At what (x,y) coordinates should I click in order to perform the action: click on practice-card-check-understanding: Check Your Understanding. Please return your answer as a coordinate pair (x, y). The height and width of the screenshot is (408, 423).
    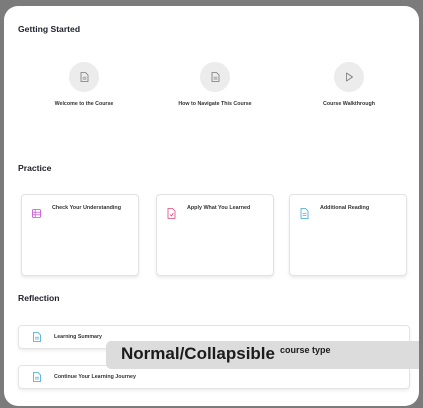
    Looking at the image, I should click on (80, 235).